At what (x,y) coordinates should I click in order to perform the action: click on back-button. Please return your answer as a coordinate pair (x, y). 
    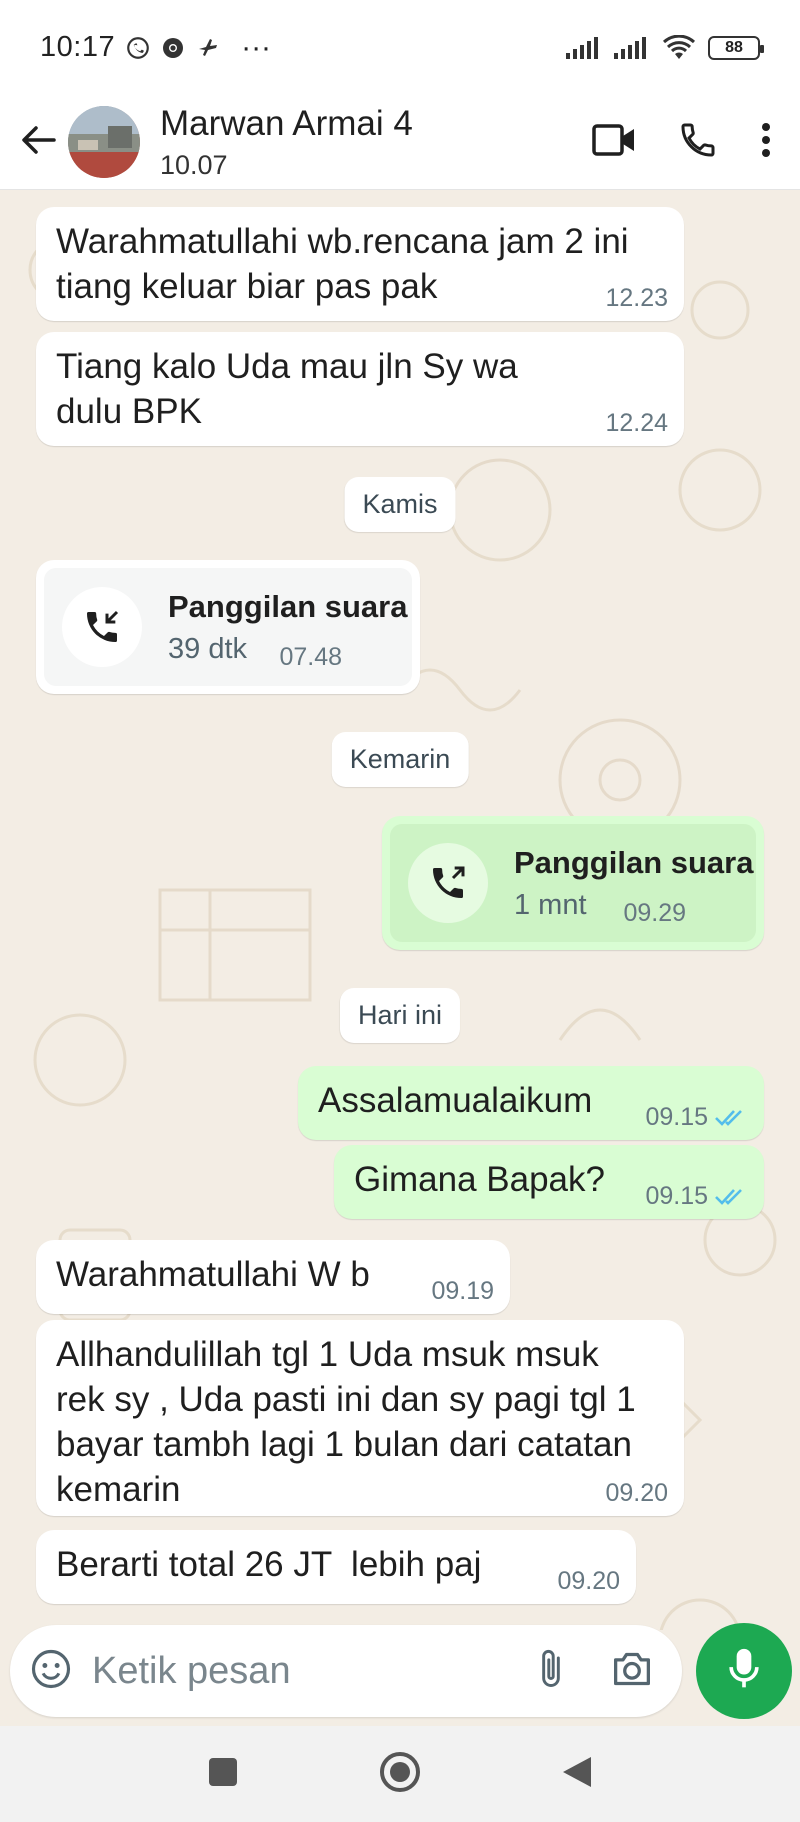
    Looking at the image, I should click on (38, 142).